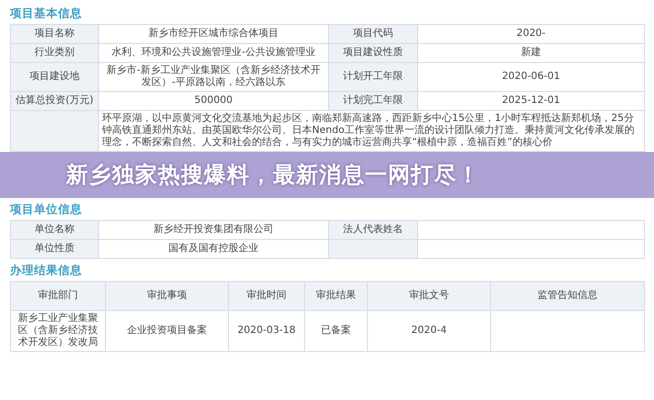  Describe the element at coordinates (531, 53) in the screenshot. I see `field-value: 新建` at that location.